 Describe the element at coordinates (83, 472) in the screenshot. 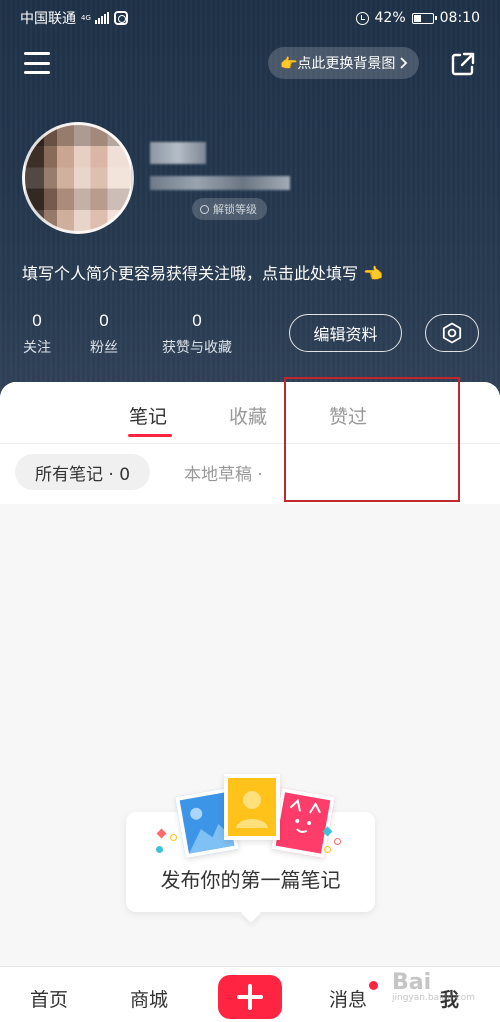

I see `filter-all-notes: 所有笔记 · 0` at that location.